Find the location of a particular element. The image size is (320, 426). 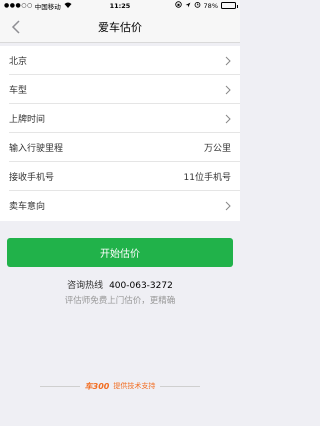

car-model-label: 车型 is located at coordinates (18, 91).